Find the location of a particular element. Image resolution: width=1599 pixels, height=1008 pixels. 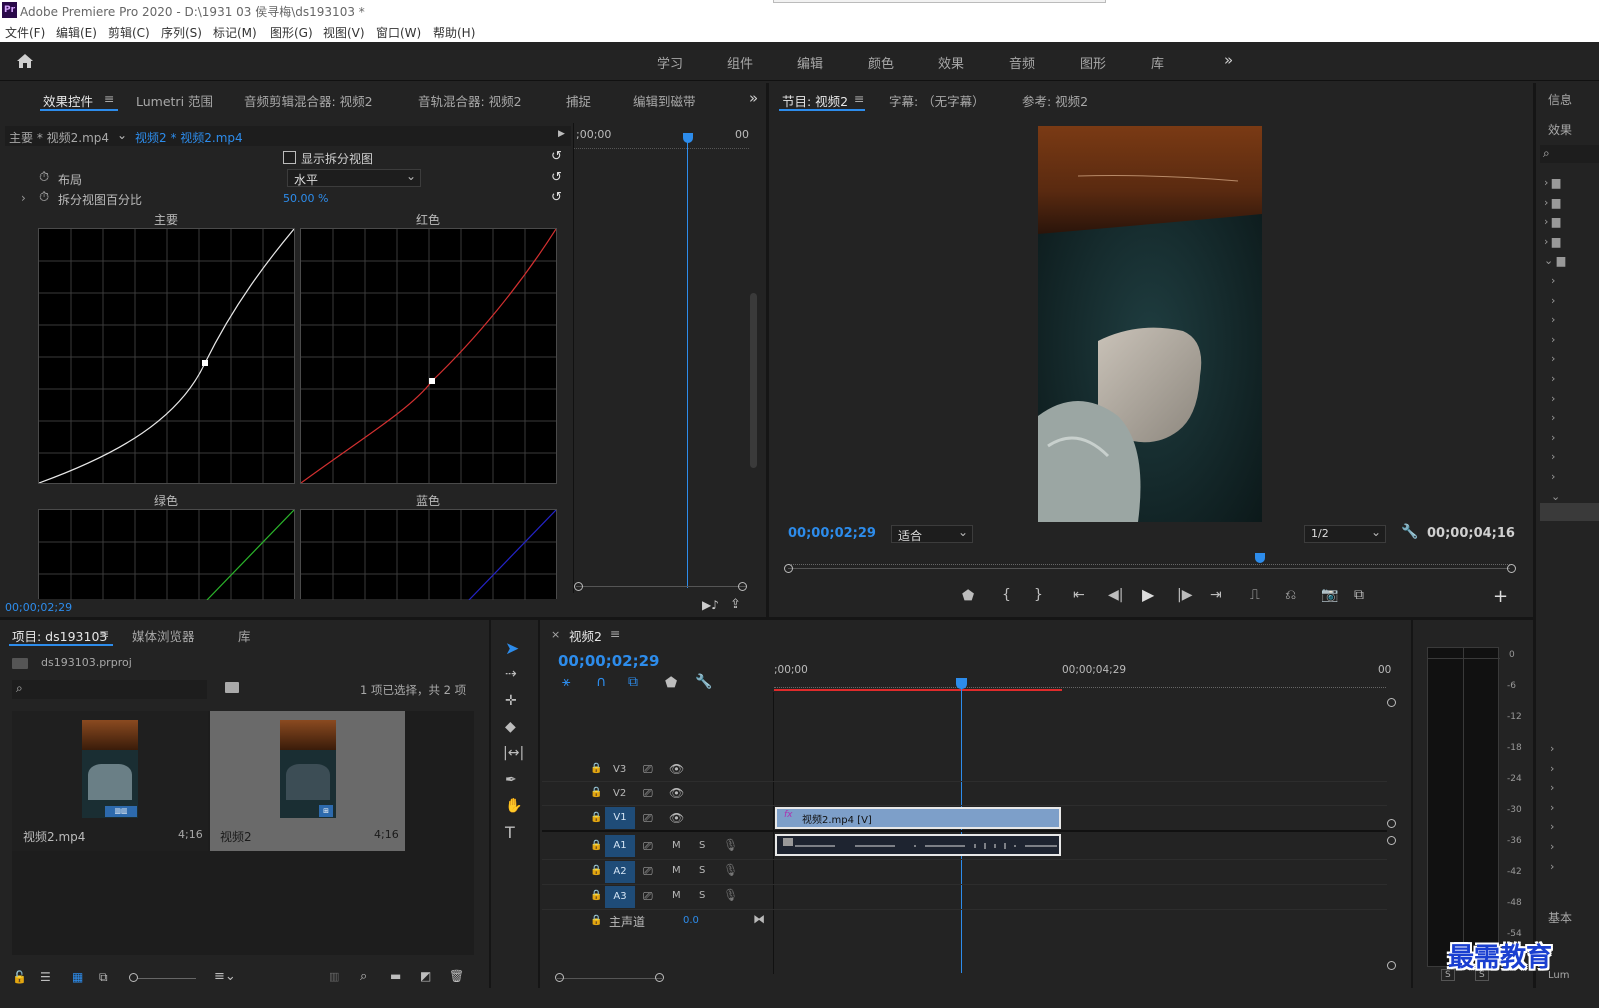

tab-capture: 捕捉 is located at coordinates (578, 100).